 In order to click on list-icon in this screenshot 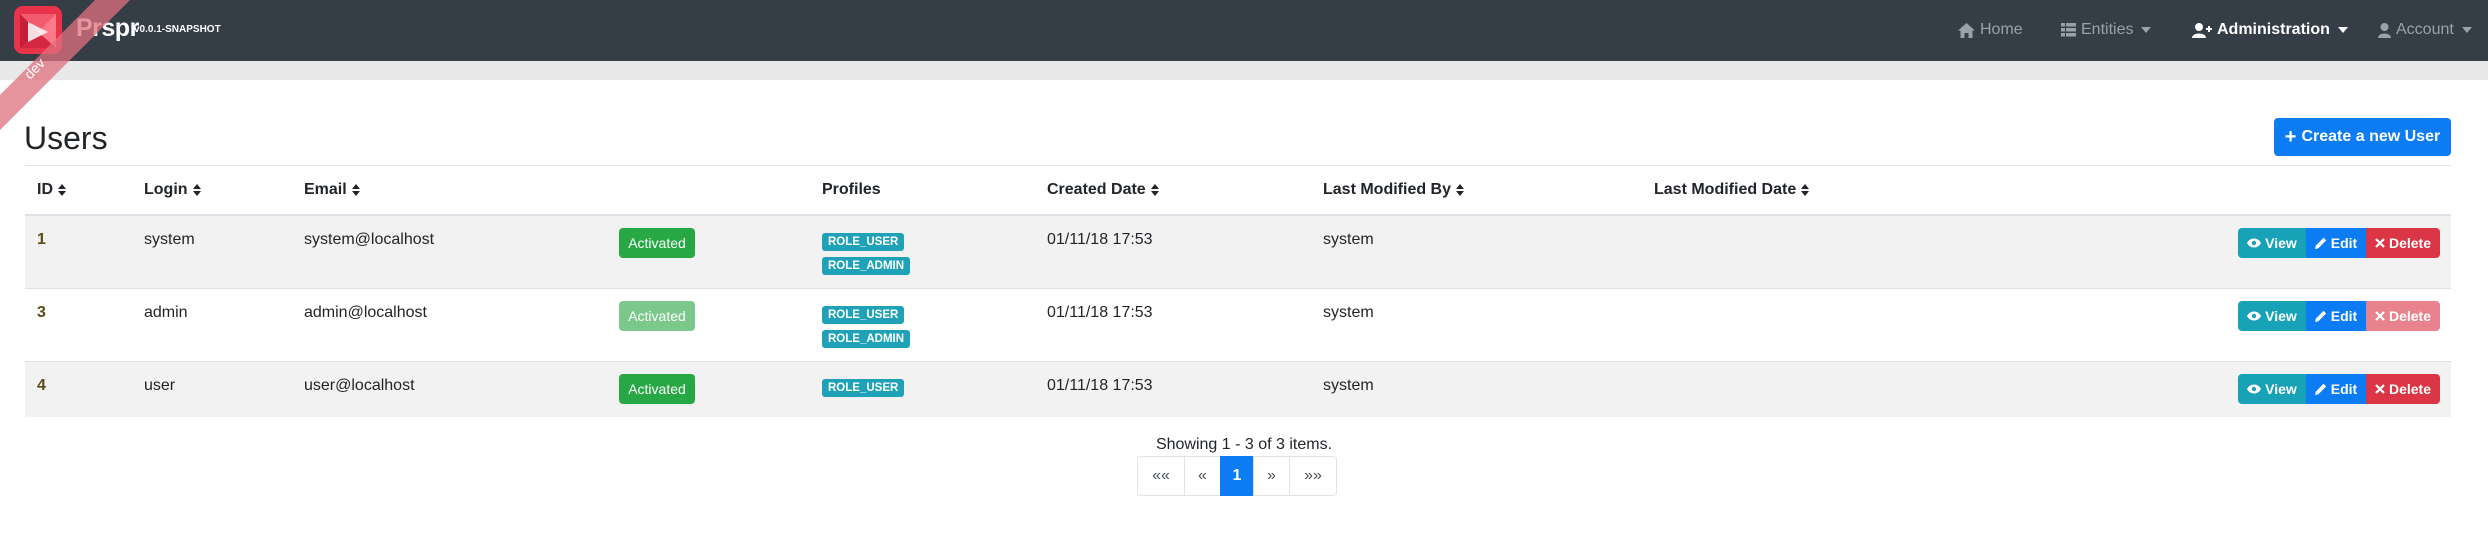, I will do `click(2068, 30)`.